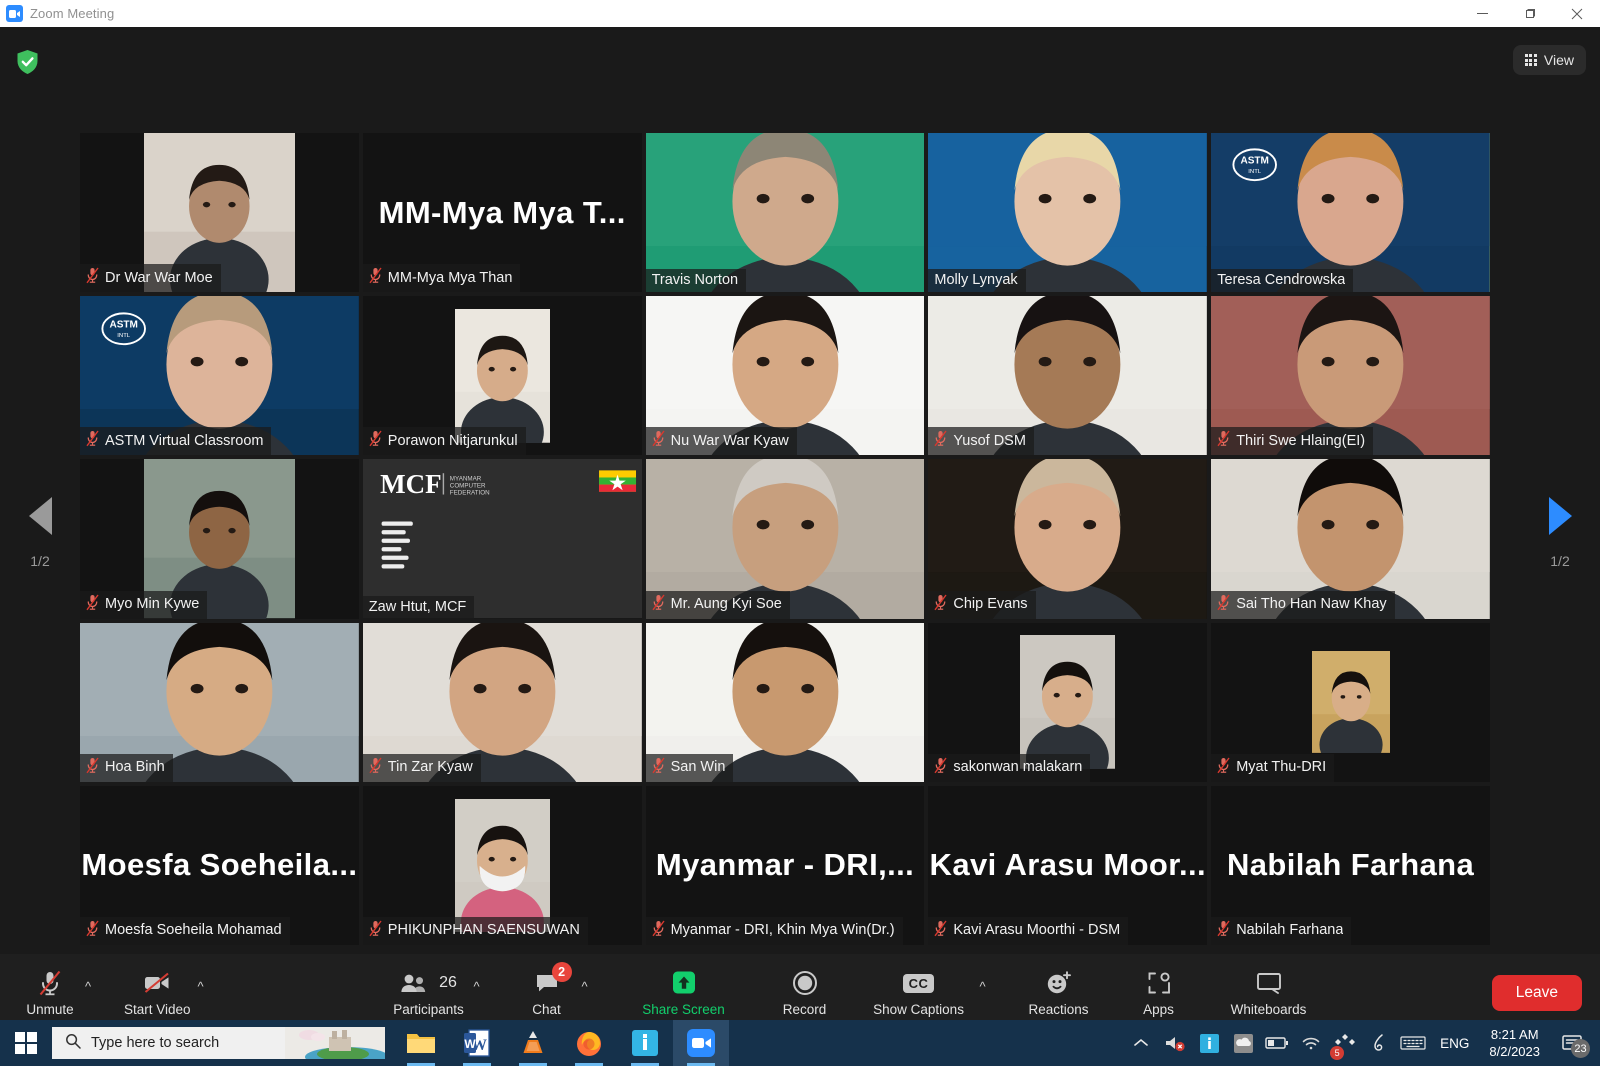  What do you see at coordinates (452, 440) in the screenshot?
I see `participant-name: Porawon Nitjarunkul` at bounding box center [452, 440].